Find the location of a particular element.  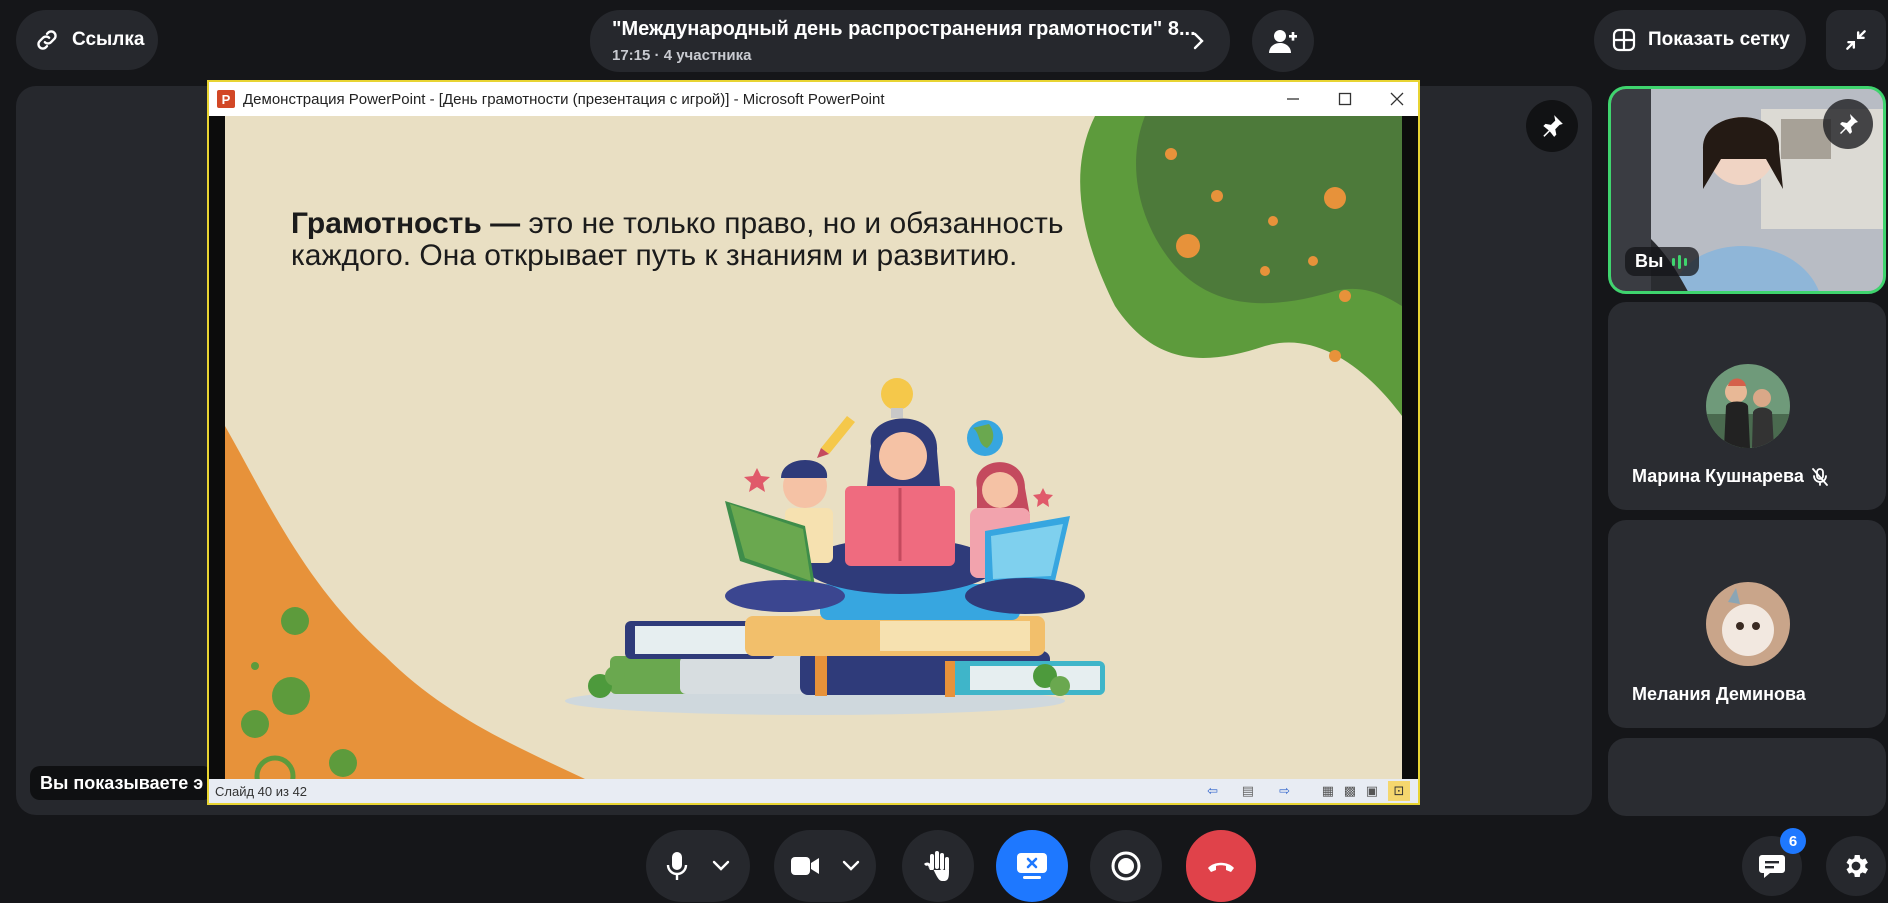

leave-call-button is located at coordinates (1221, 866).